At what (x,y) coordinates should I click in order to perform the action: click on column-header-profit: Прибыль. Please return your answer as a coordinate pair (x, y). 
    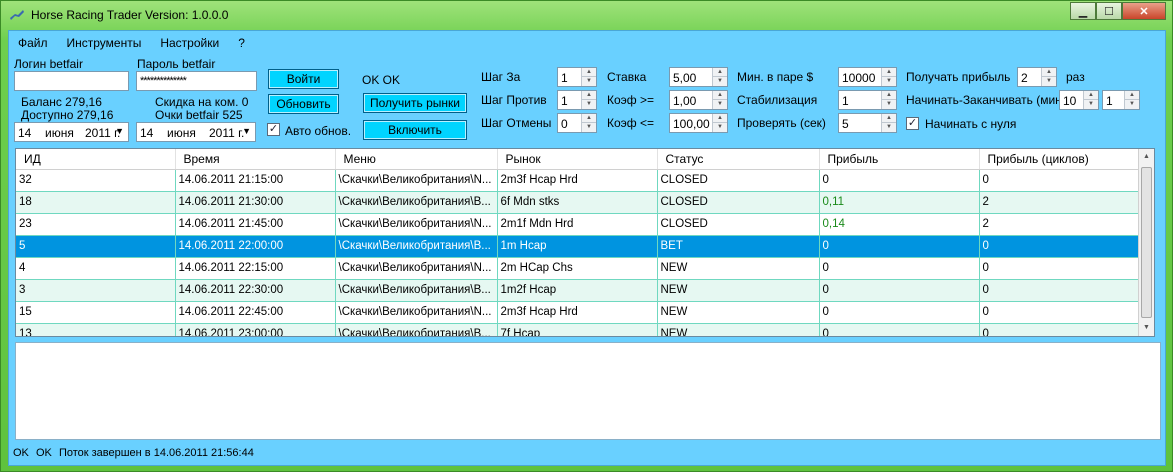
    Looking at the image, I should click on (899, 159).